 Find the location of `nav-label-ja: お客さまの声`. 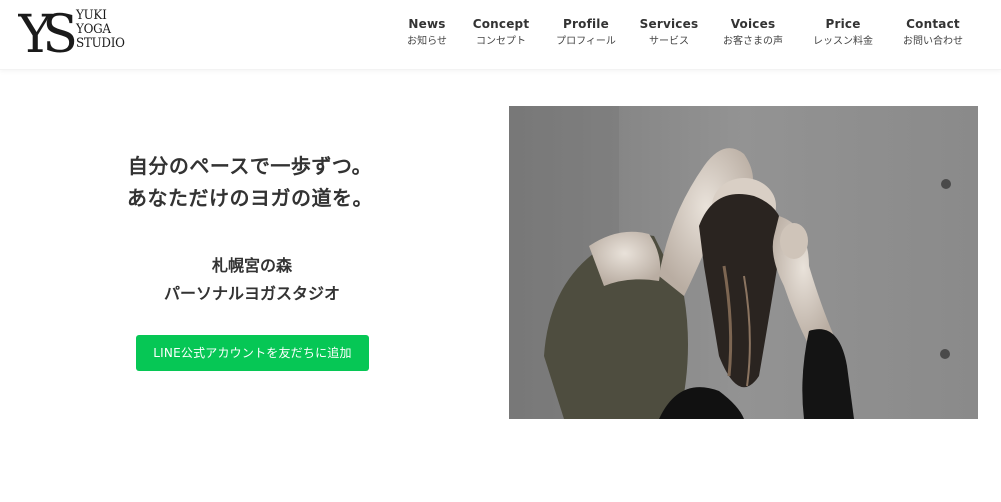

nav-label-ja: お客さまの声 is located at coordinates (753, 41).